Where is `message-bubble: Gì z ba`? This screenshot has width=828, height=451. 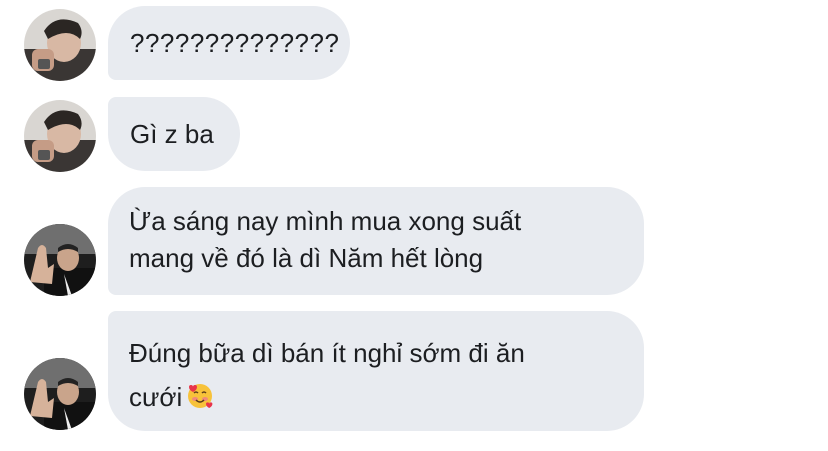 message-bubble: Gì z ba is located at coordinates (174, 134).